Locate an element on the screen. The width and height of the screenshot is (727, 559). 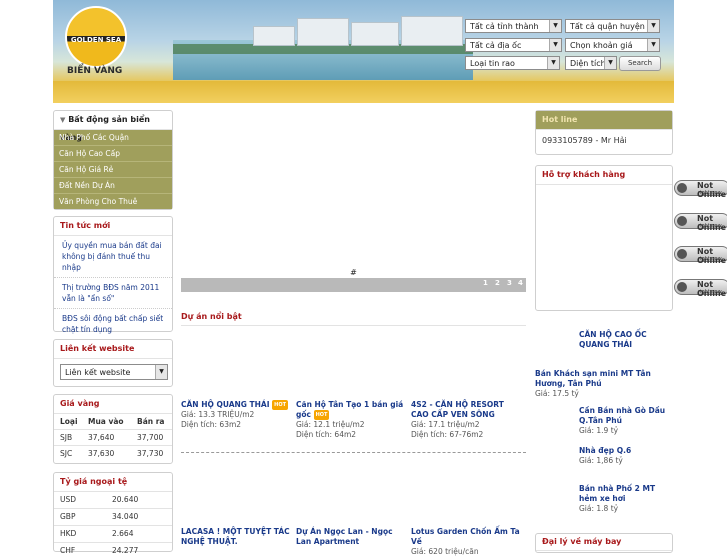
gold-title: Giá vàng is located at coordinates (113, 404).